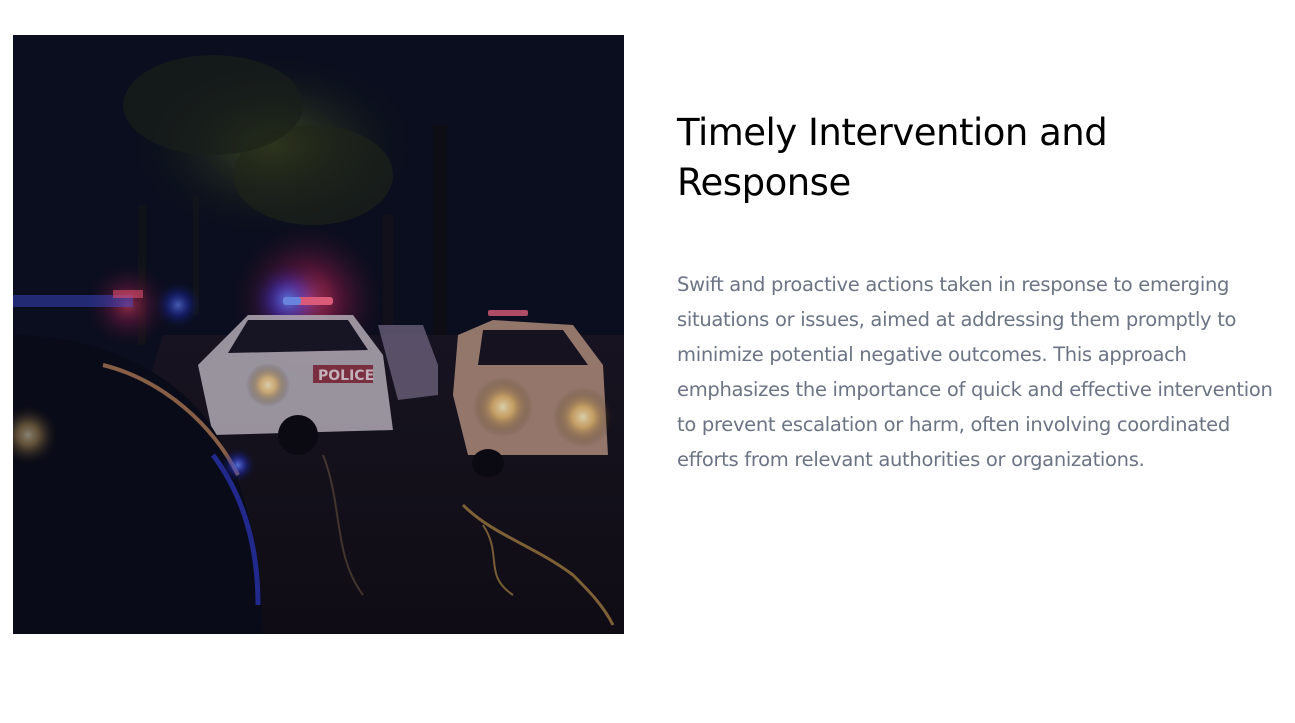 The image size is (1295, 723). What do you see at coordinates (892, 157) in the screenshot?
I see `slide-title: Timely Intervention and Response` at bounding box center [892, 157].